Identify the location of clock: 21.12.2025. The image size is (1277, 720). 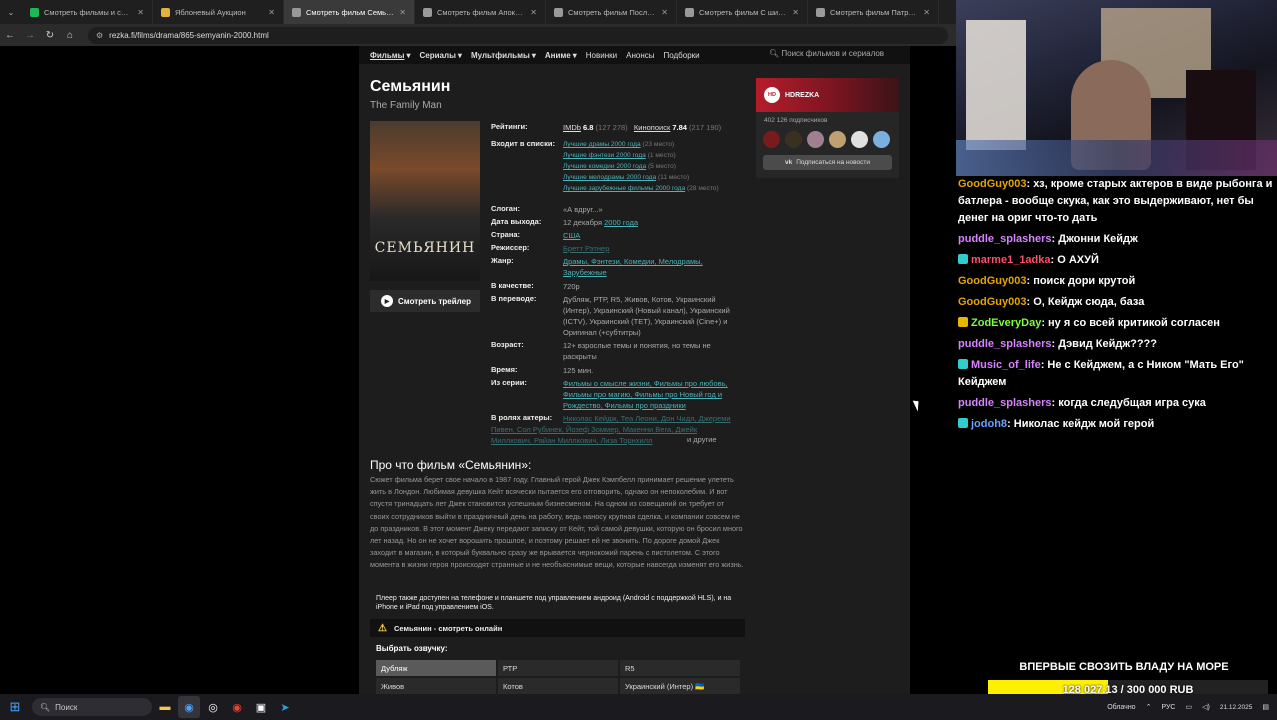
(1236, 707).